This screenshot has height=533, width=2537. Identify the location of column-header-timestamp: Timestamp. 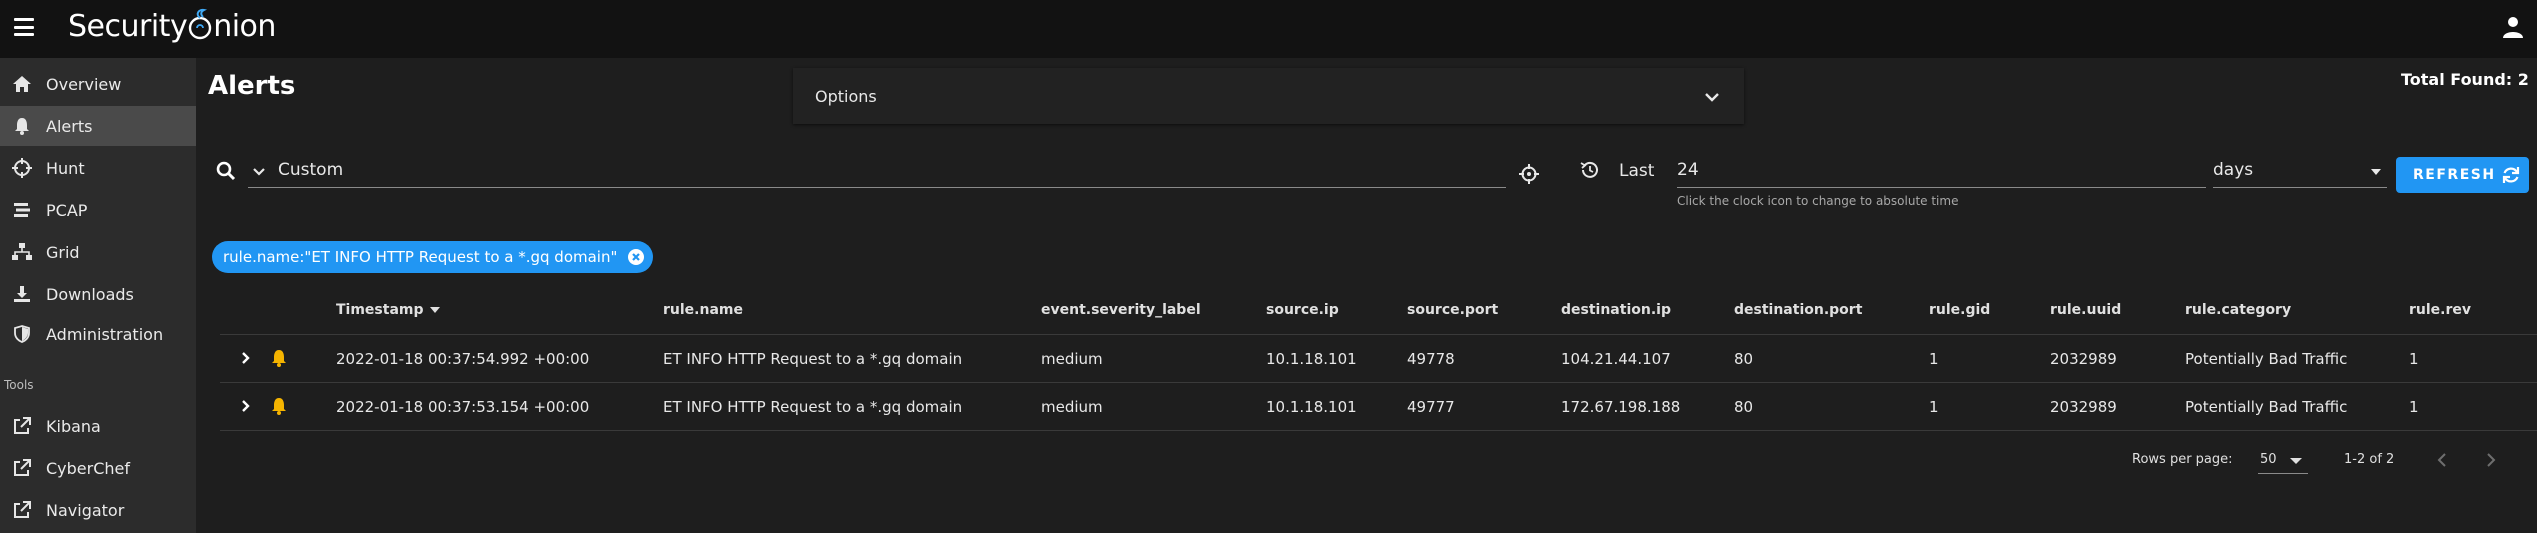
(388, 310).